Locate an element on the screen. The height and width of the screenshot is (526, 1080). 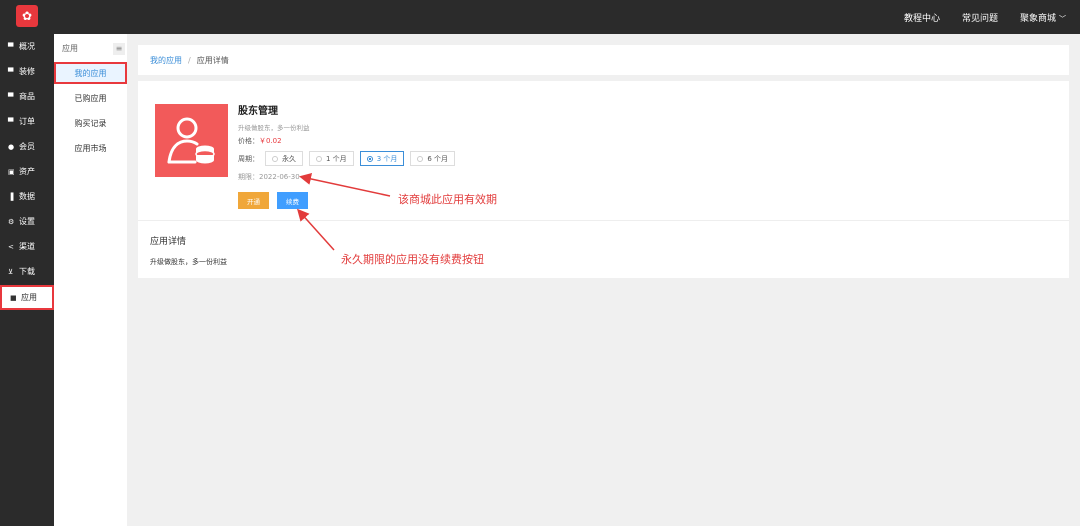
monitor-icon: ▀ is located at coordinates (11, 46).